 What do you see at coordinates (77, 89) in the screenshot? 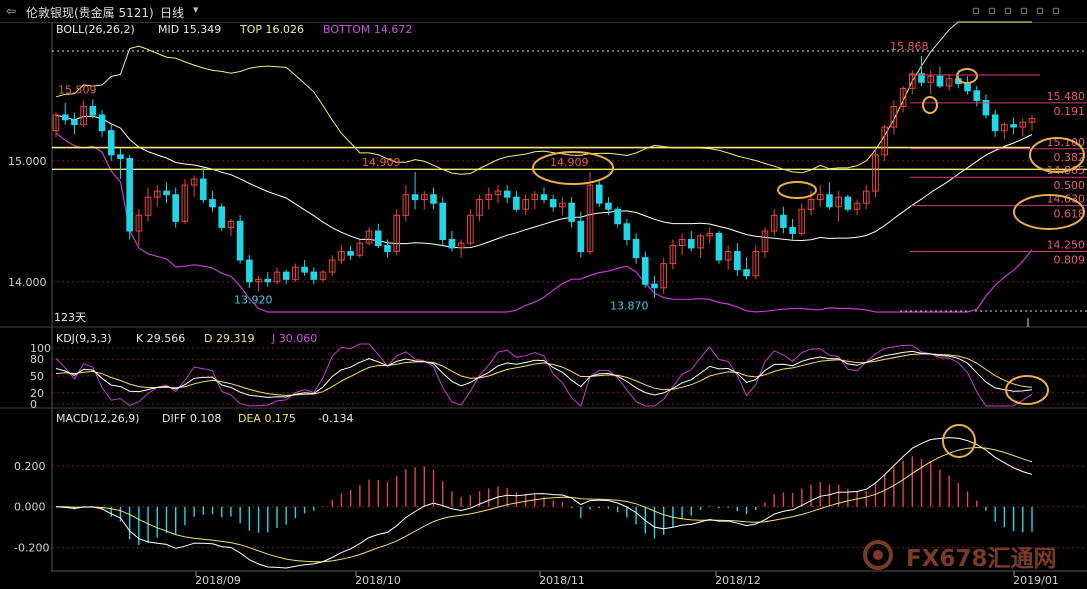
I see `label-high-start: 15.509` at bounding box center [77, 89].